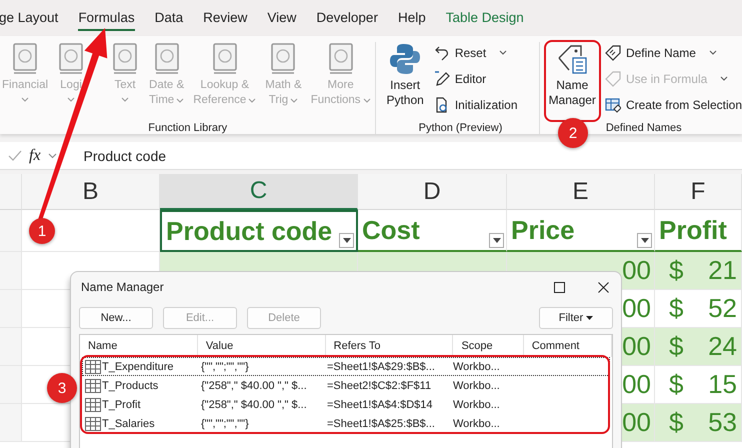 The image size is (742, 448). What do you see at coordinates (130, 386) in the screenshot?
I see `name-text: T_Products` at bounding box center [130, 386].